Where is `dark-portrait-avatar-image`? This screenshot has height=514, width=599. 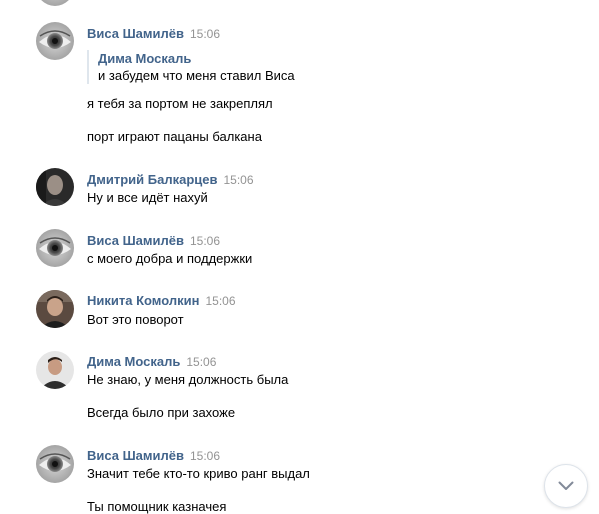 dark-portrait-avatar-image is located at coordinates (55, 187).